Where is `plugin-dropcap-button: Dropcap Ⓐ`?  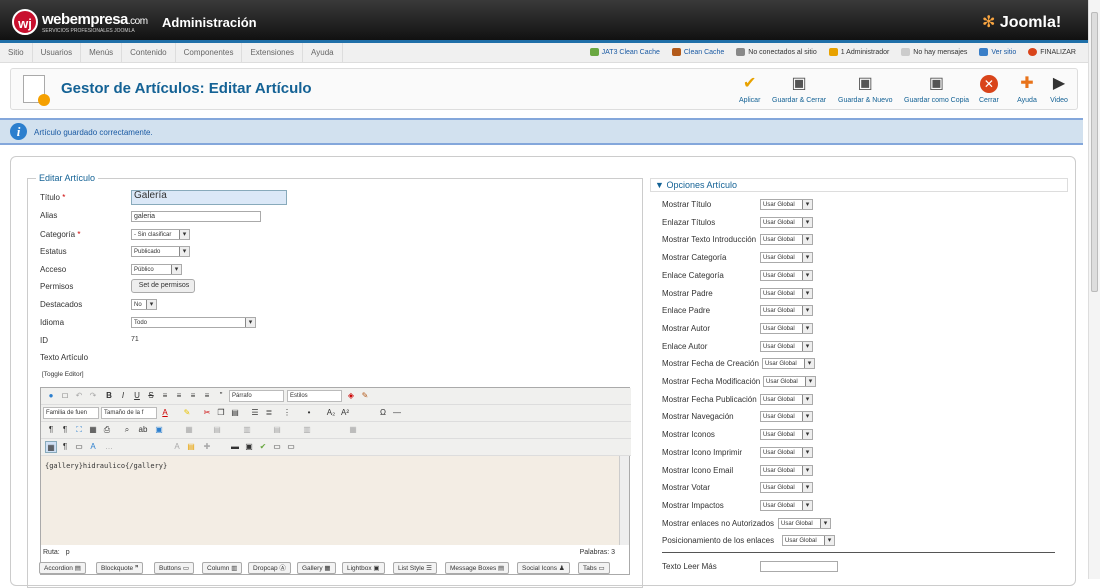 plugin-dropcap-button: Dropcap Ⓐ is located at coordinates (269, 568).